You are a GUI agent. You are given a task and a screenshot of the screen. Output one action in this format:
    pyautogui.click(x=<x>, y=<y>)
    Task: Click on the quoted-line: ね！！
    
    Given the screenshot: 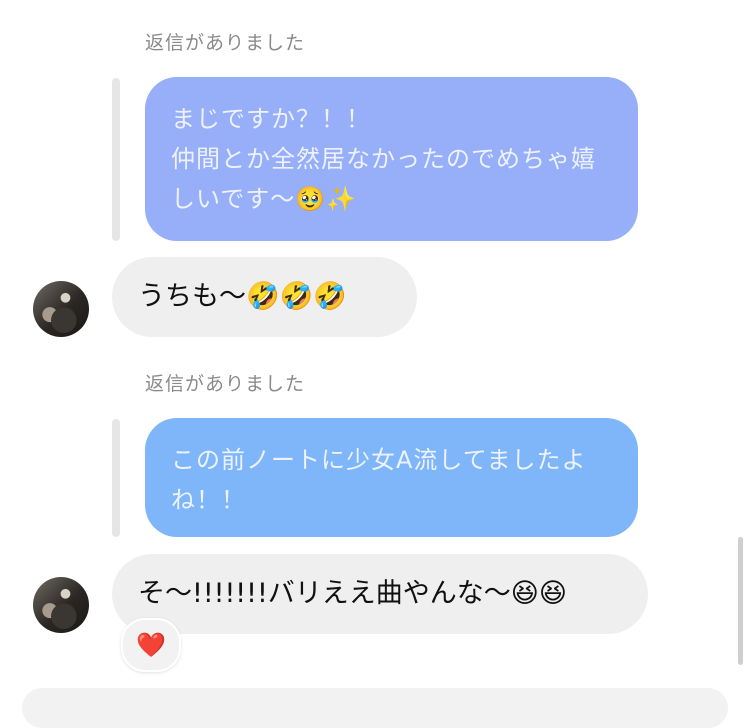 What is the action you would take?
    pyautogui.click(x=208, y=500)
    